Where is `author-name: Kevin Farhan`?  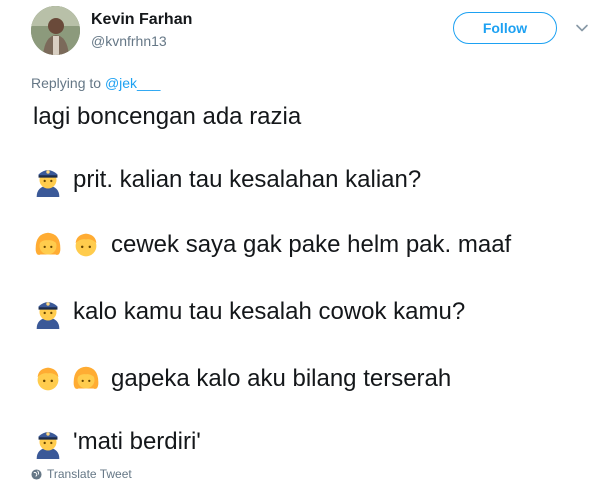 author-name: Kevin Farhan is located at coordinates (141, 20).